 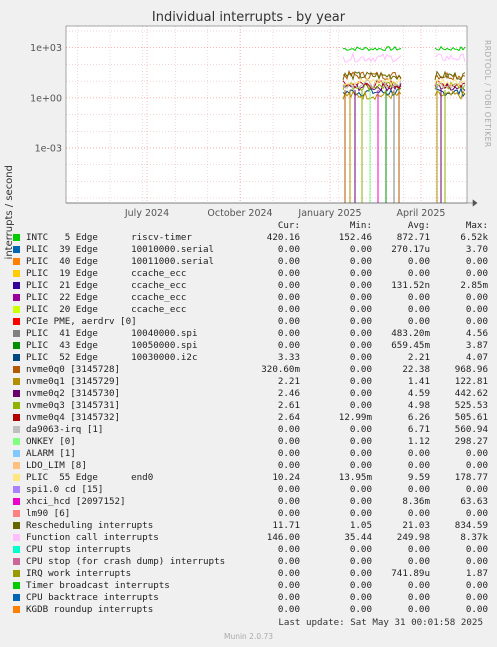 What do you see at coordinates (288, 405) in the screenshot?
I see `legend-cur: 2.61` at bounding box center [288, 405].